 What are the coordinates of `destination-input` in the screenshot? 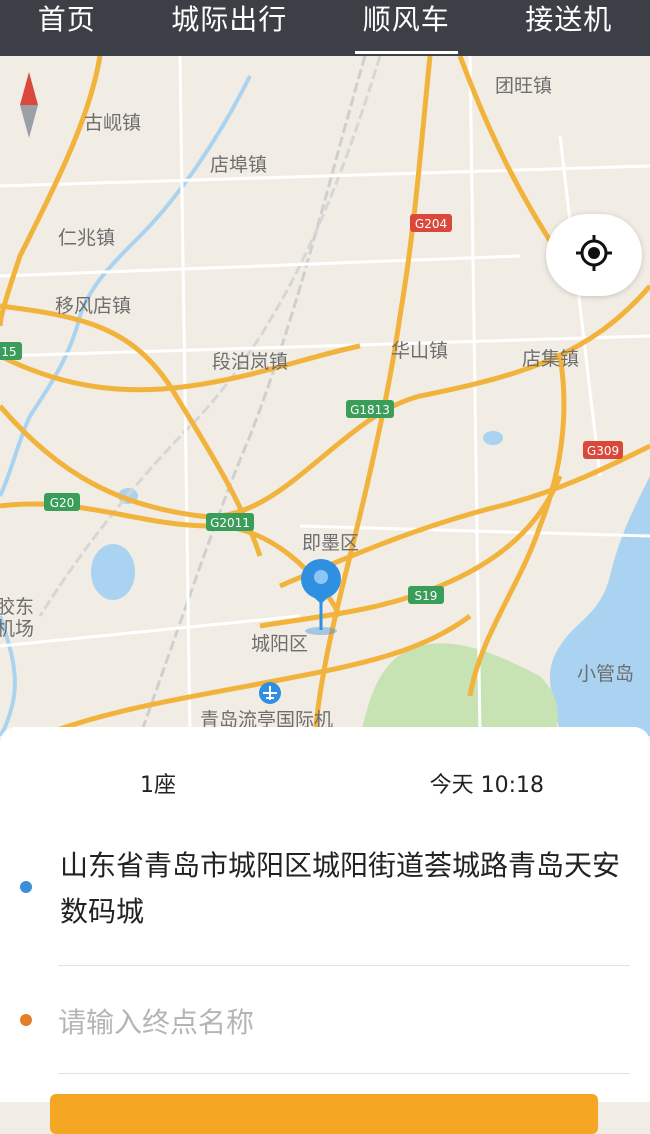 It's located at (338, 1022).